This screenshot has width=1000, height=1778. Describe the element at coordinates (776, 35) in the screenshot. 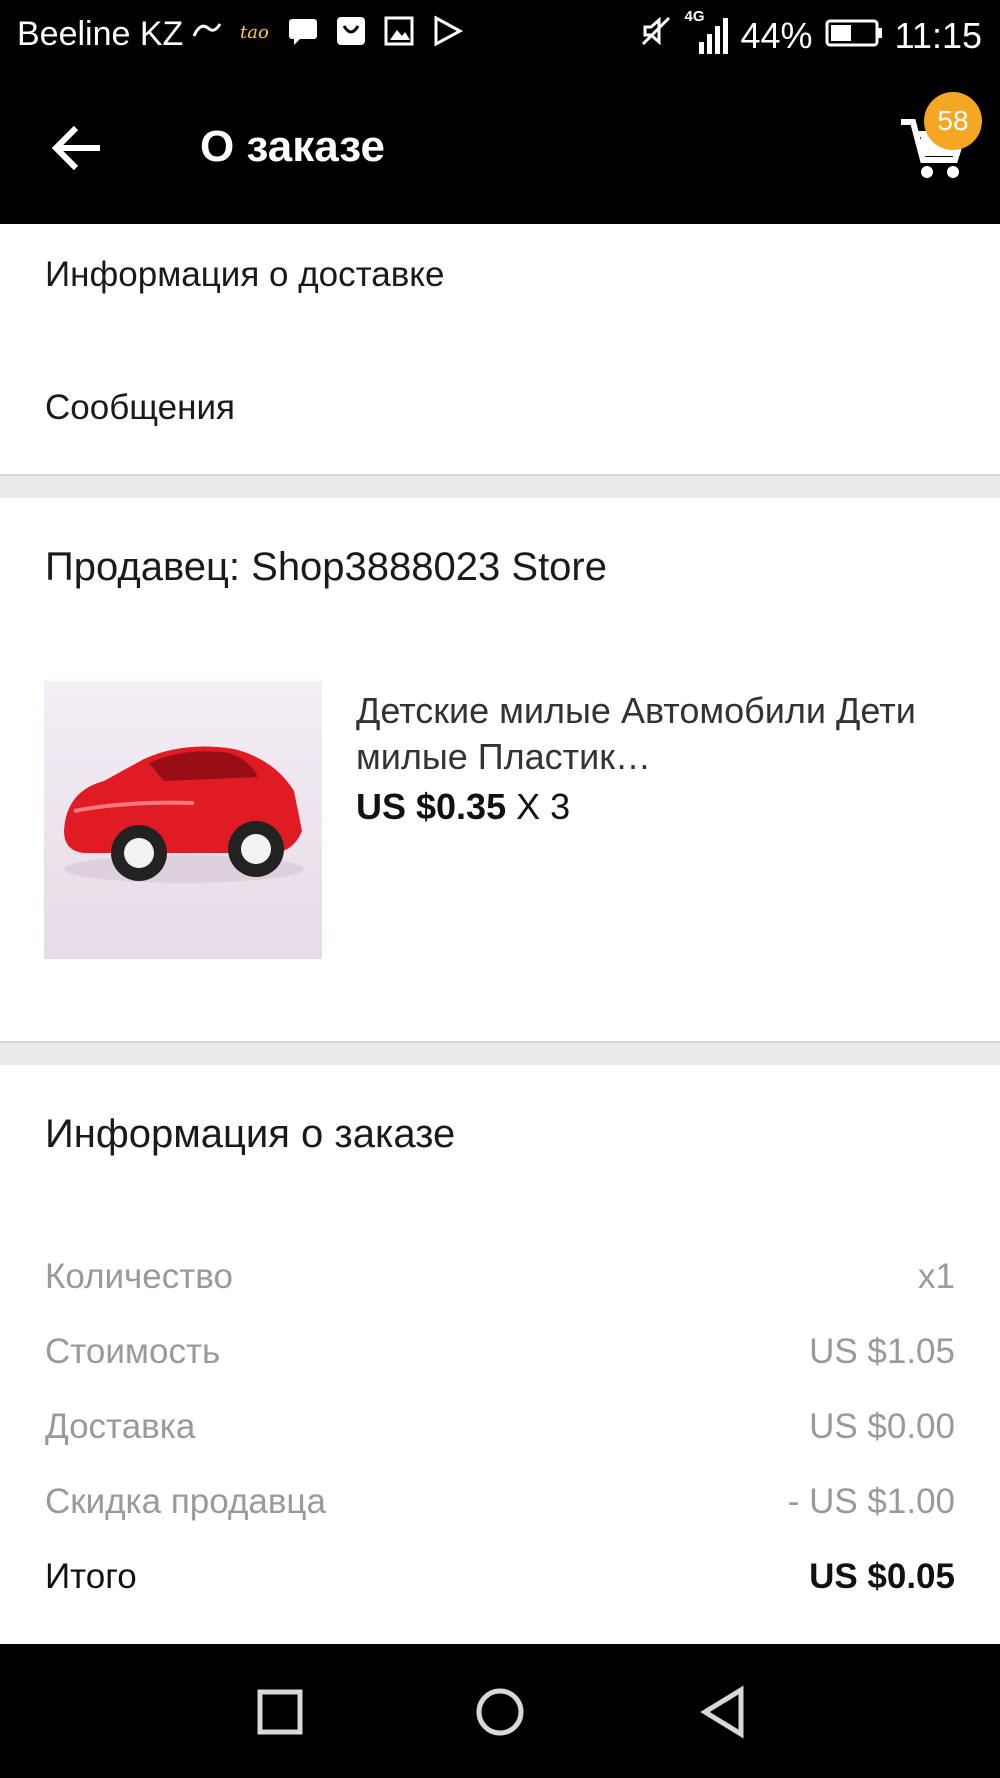

I see `battery-level: 44%` at that location.